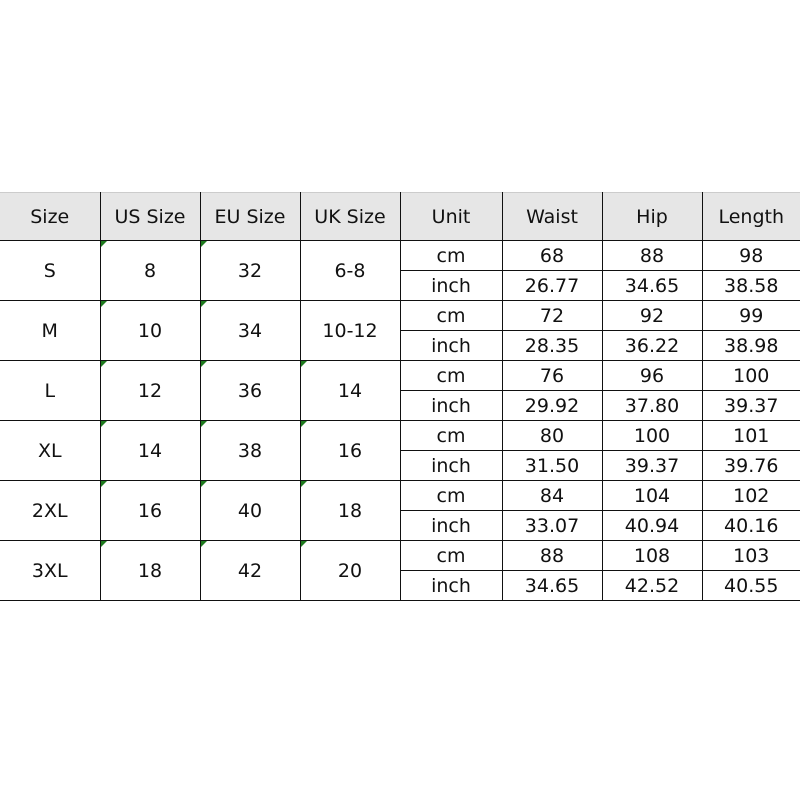 Image resolution: width=800 pixels, height=800 pixels. I want to click on eu-size-cell: 38, so click(250, 450).